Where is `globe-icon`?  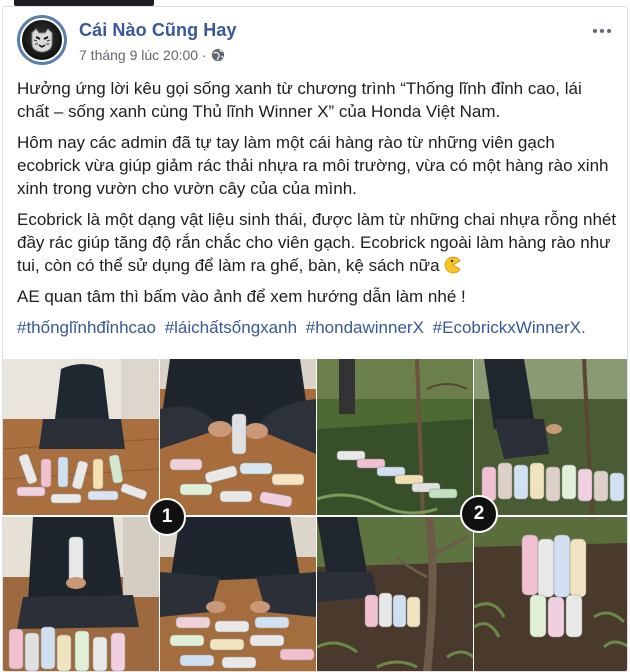 globe-icon is located at coordinates (218, 55).